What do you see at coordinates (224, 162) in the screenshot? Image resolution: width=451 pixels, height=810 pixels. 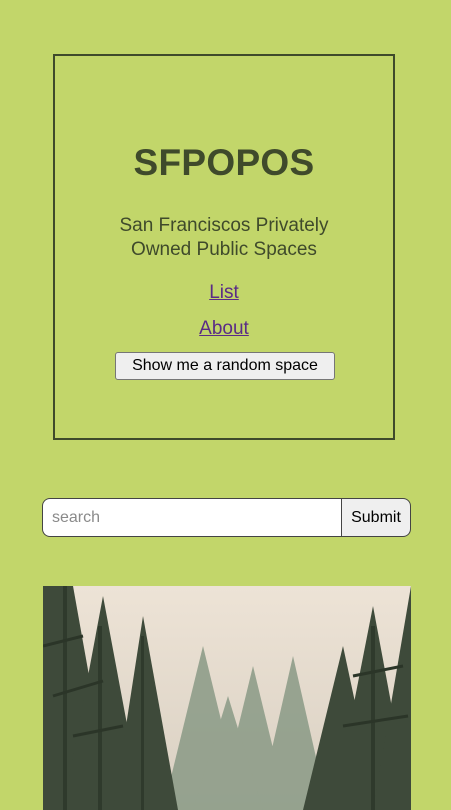 I see `site-title: SFPOPOS` at bounding box center [224, 162].